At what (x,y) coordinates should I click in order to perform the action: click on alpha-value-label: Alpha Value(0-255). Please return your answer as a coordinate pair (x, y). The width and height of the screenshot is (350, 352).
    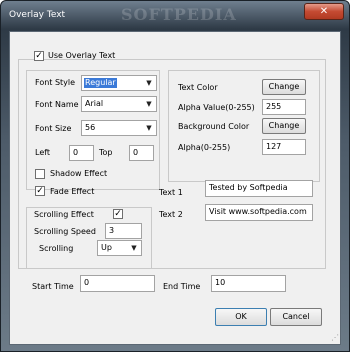
    Looking at the image, I should click on (216, 107).